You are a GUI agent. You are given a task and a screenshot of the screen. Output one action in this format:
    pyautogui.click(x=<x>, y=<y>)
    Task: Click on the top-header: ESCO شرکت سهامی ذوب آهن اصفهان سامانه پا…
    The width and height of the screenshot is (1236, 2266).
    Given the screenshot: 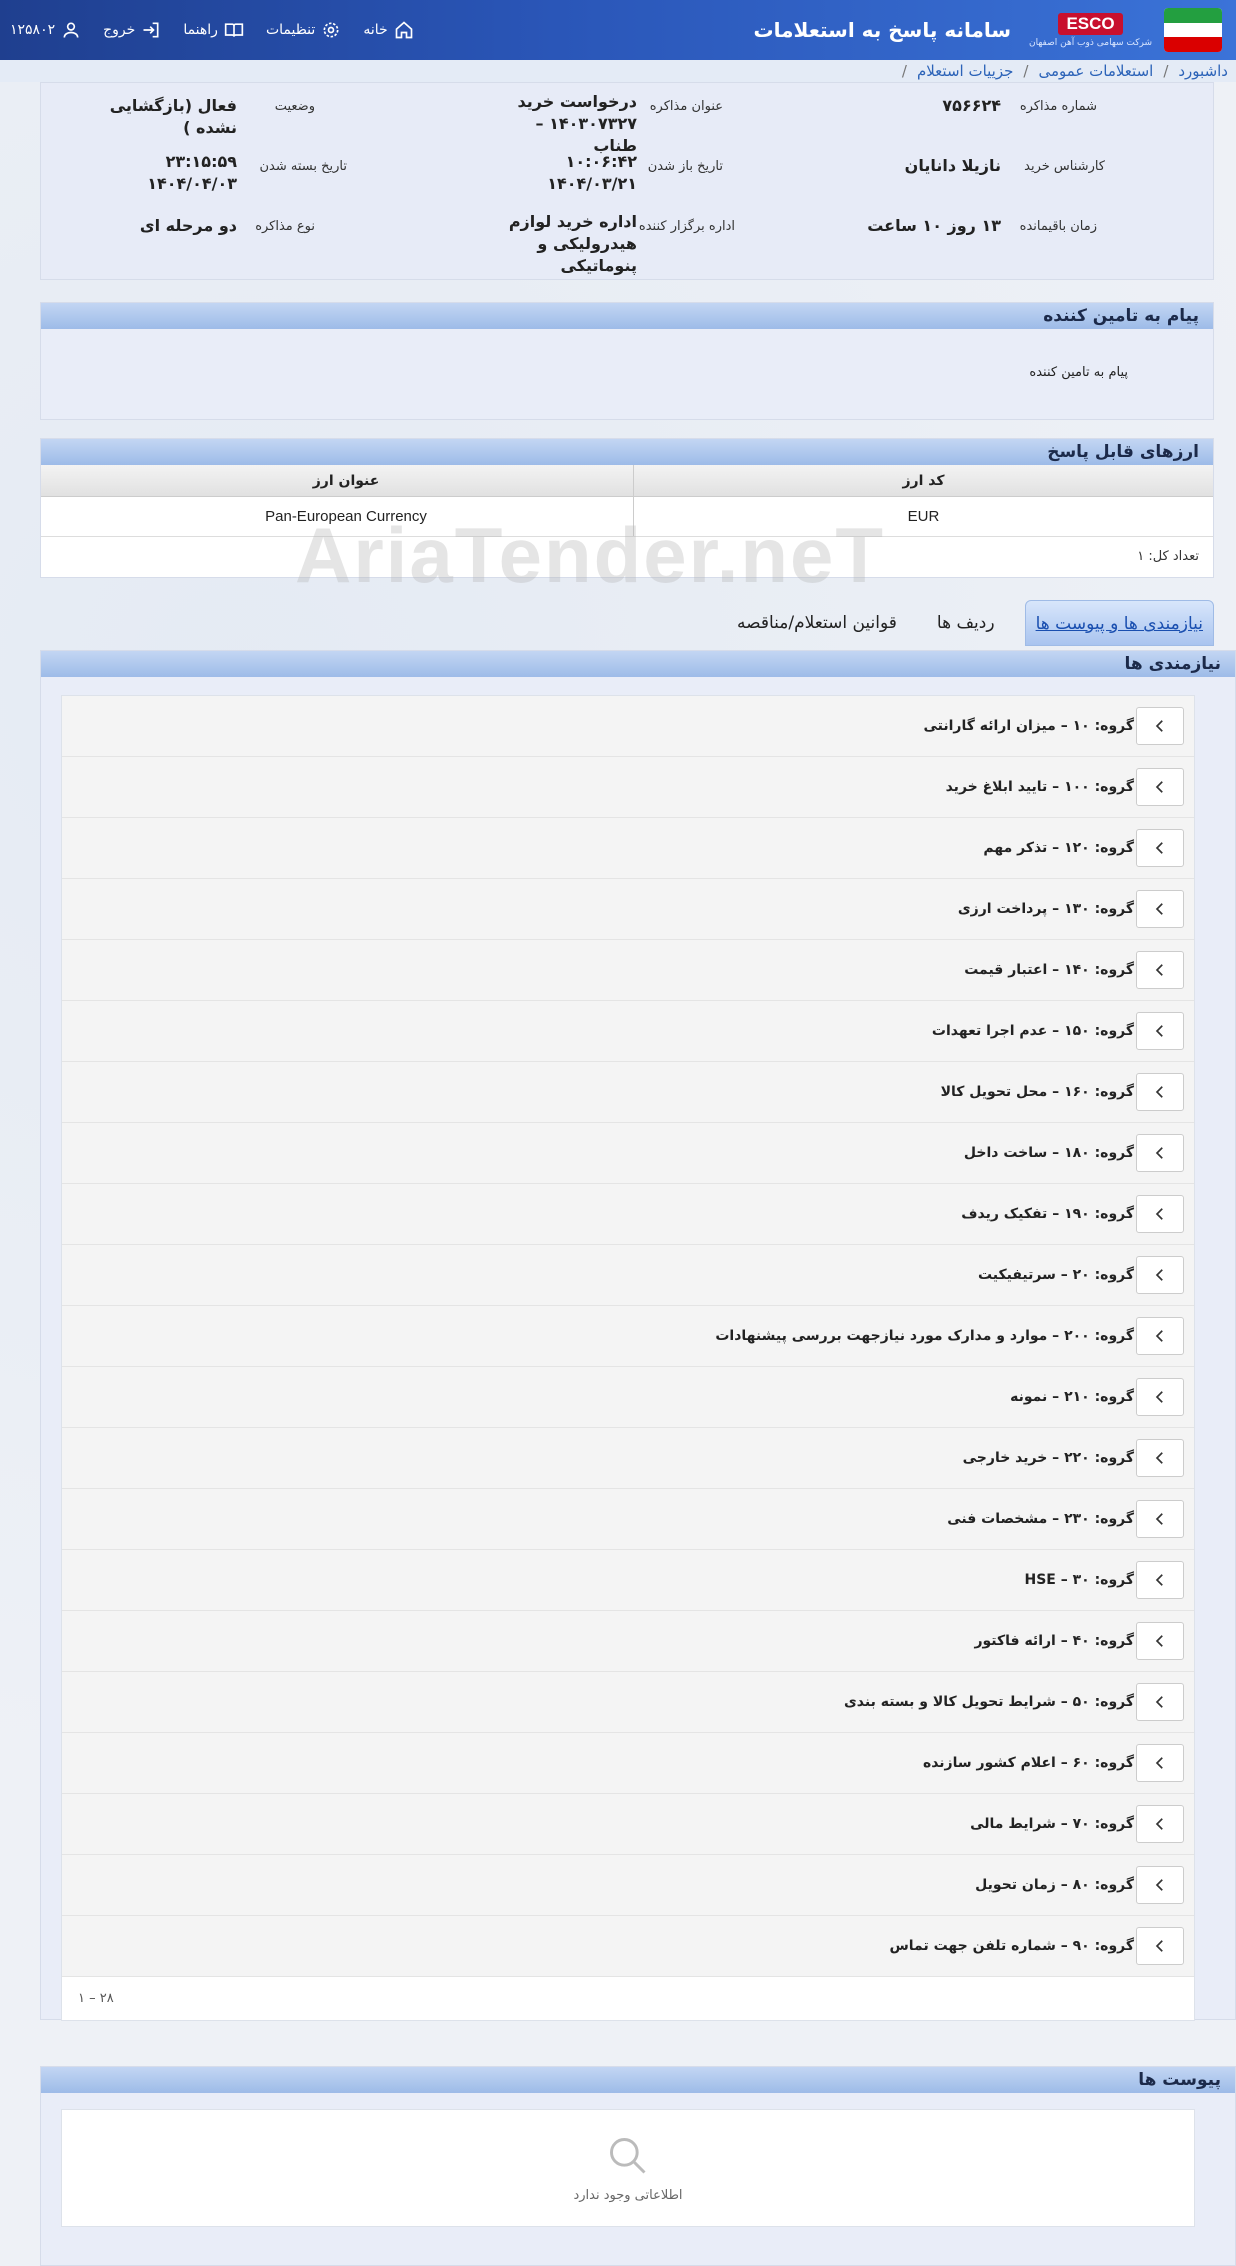 What is the action you would take?
    pyautogui.click(x=618, y=30)
    